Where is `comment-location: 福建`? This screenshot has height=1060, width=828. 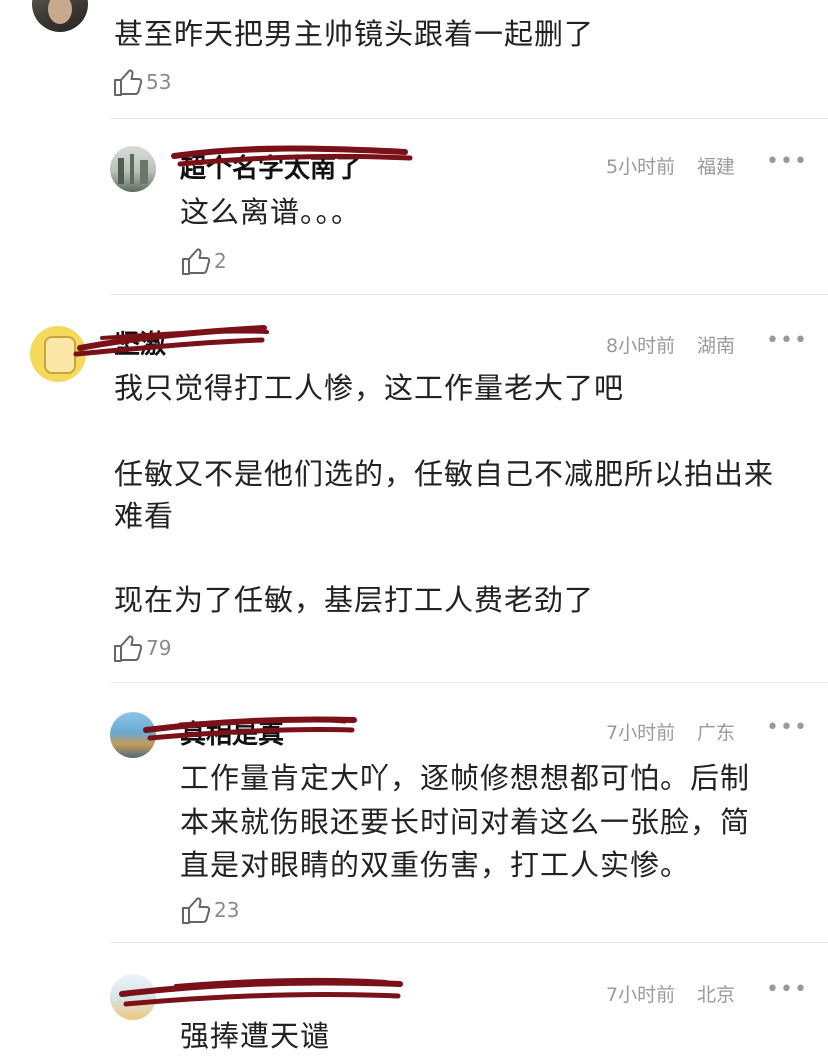 comment-location: 福建 is located at coordinates (716, 167).